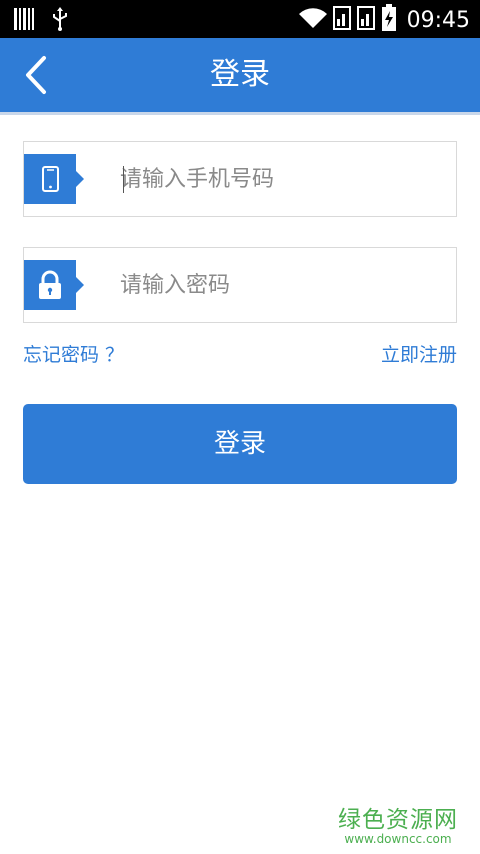 Image resolution: width=480 pixels, height=854 pixels. What do you see at coordinates (60, 21) in the screenshot?
I see `usb-icon` at bounding box center [60, 21].